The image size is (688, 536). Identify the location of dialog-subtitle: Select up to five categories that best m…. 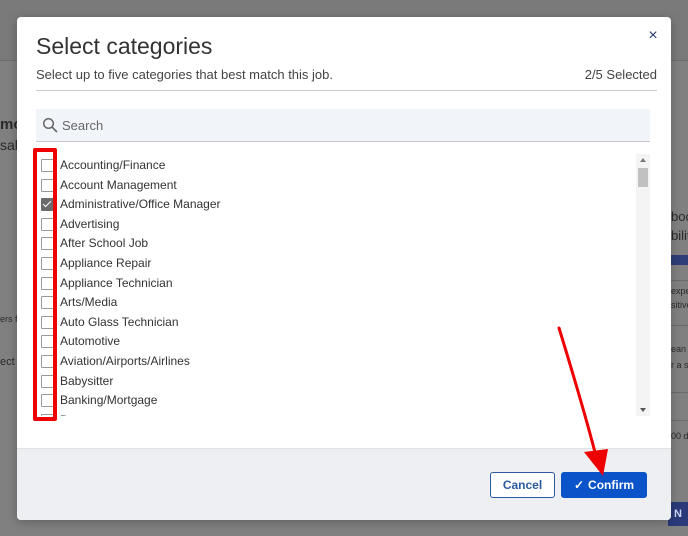
(184, 74).